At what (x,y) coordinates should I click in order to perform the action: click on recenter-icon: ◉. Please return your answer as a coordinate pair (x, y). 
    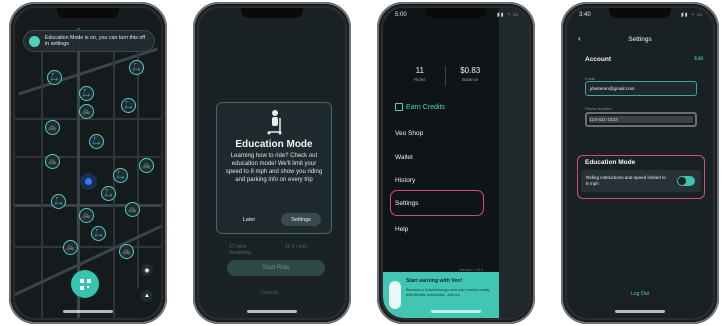
    Looking at the image, I should click on (147, 270).